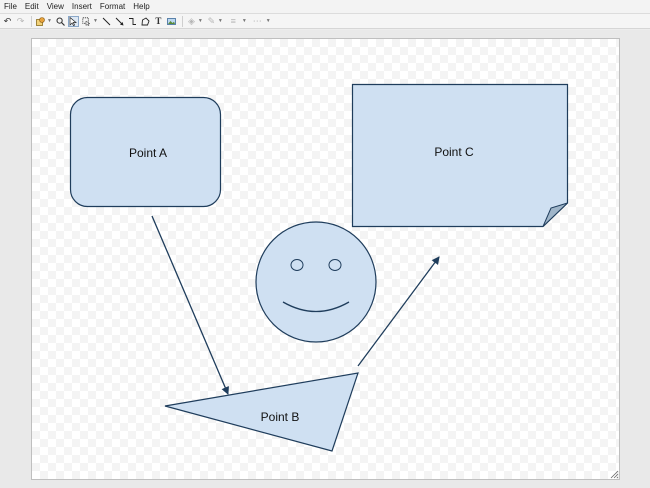  What do you see at coordinates (325, 7) in the screenshot?
I see `menu-bar: File Edit View Insert Format Help` at bounding box center [325, 7].